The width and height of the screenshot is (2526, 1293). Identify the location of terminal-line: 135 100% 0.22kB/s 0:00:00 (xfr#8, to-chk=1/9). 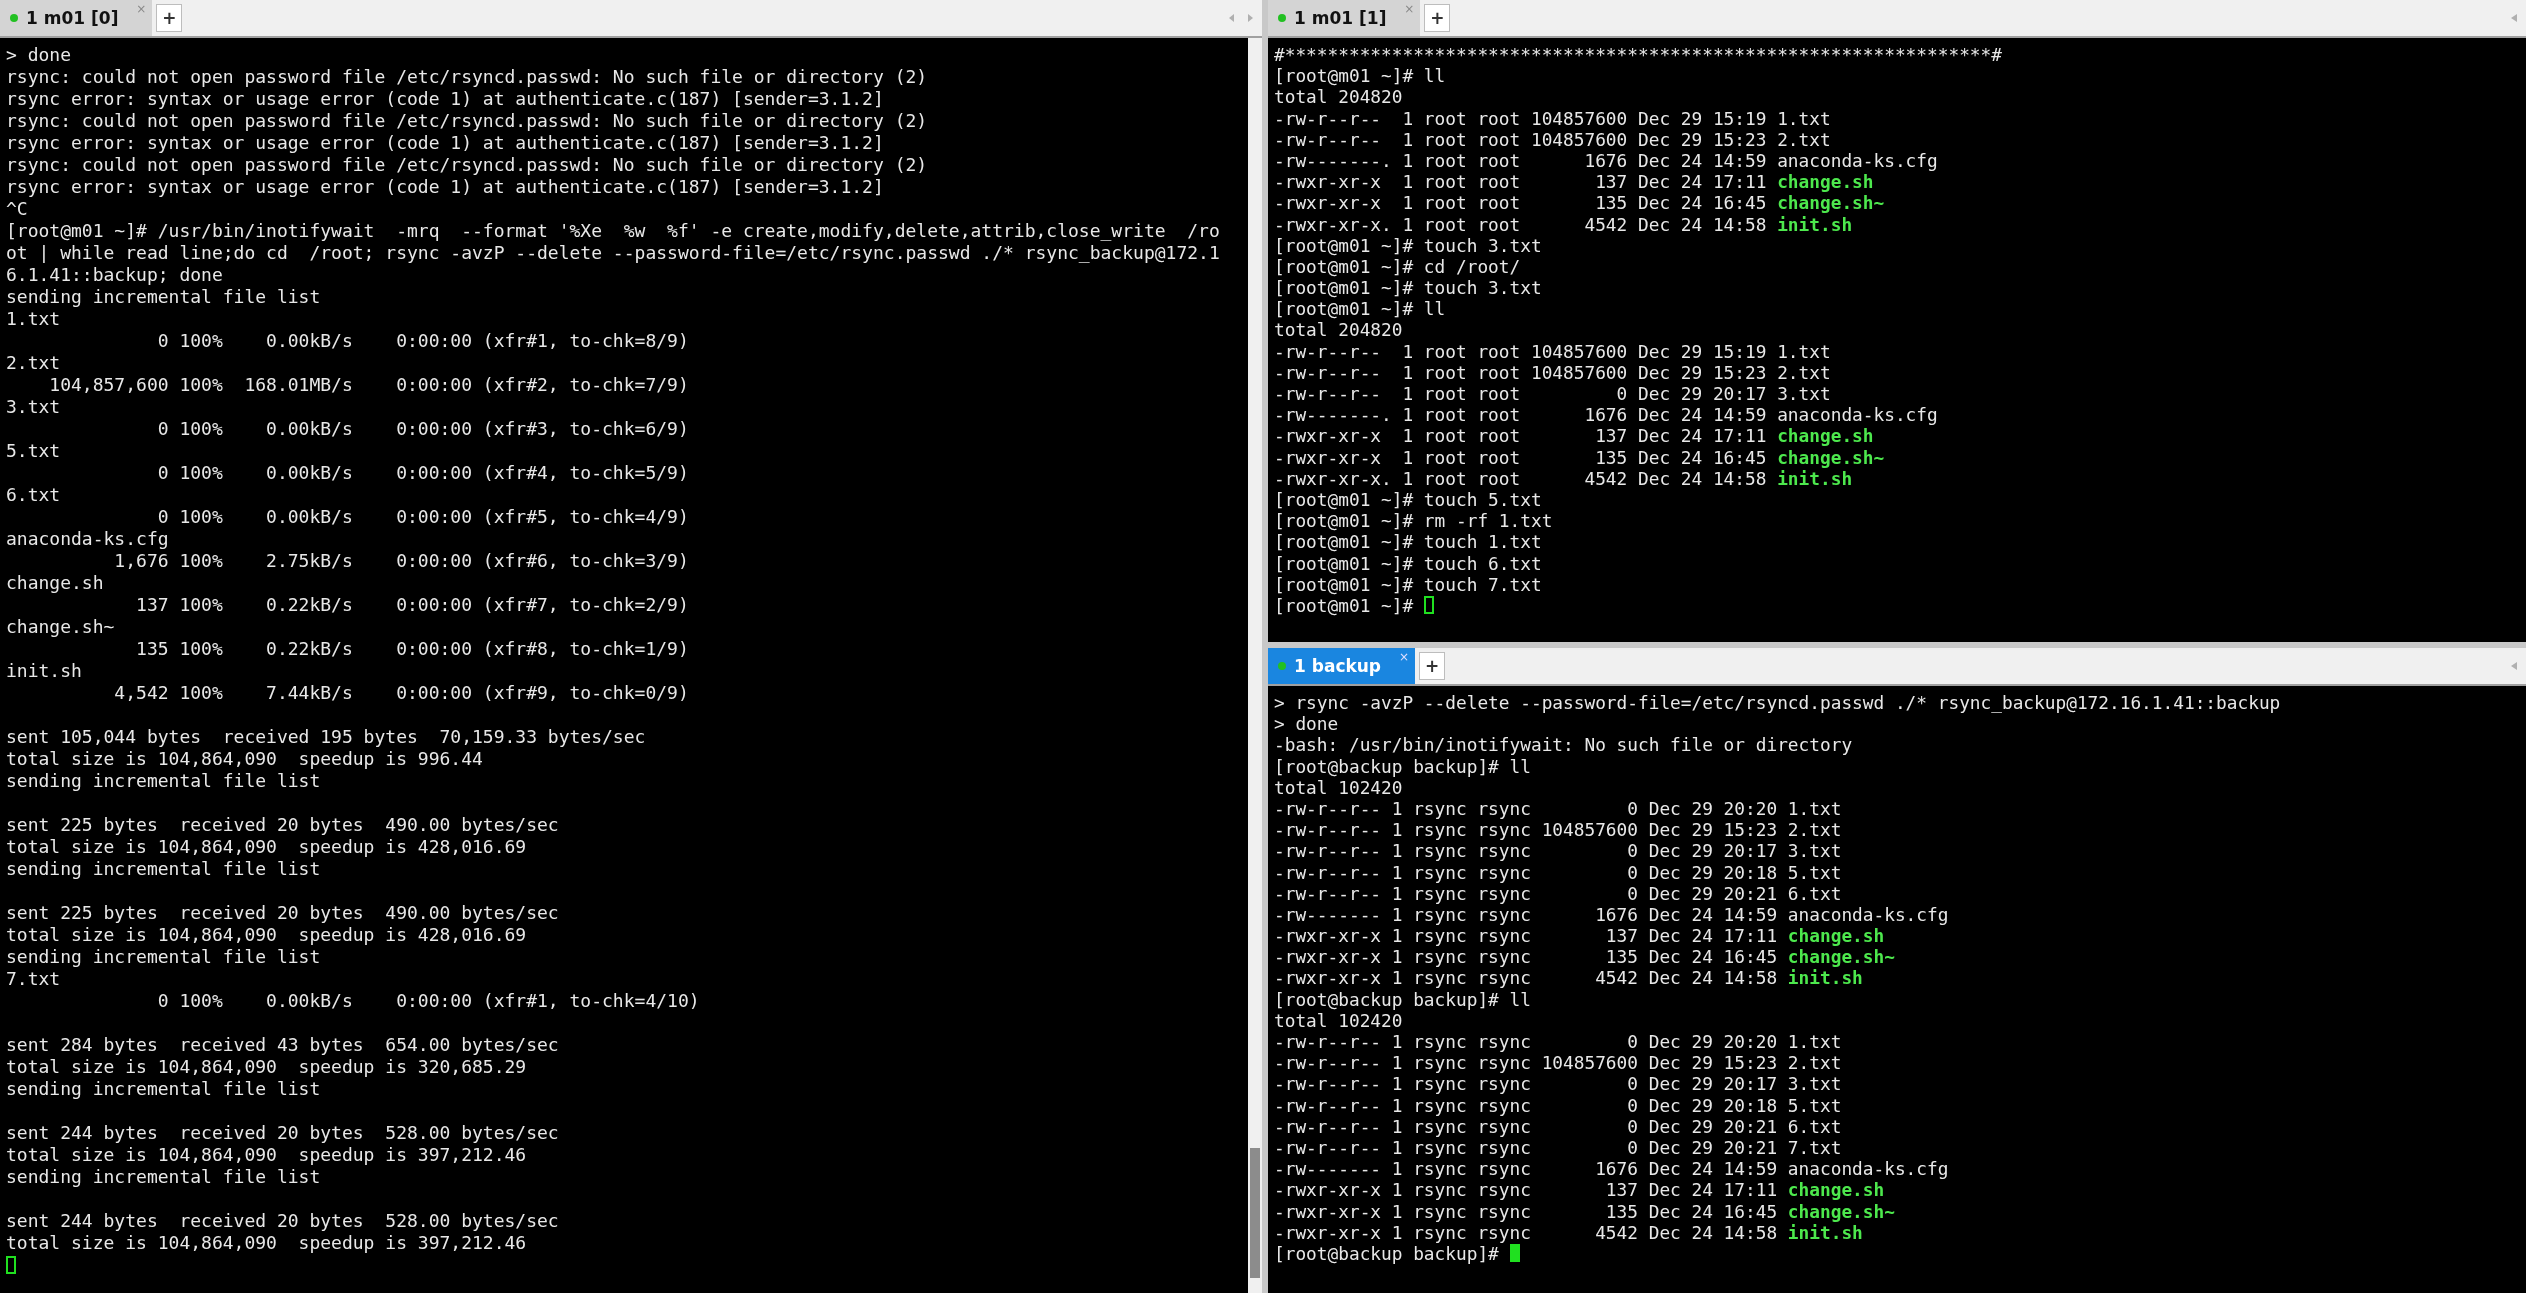
(412, 649).